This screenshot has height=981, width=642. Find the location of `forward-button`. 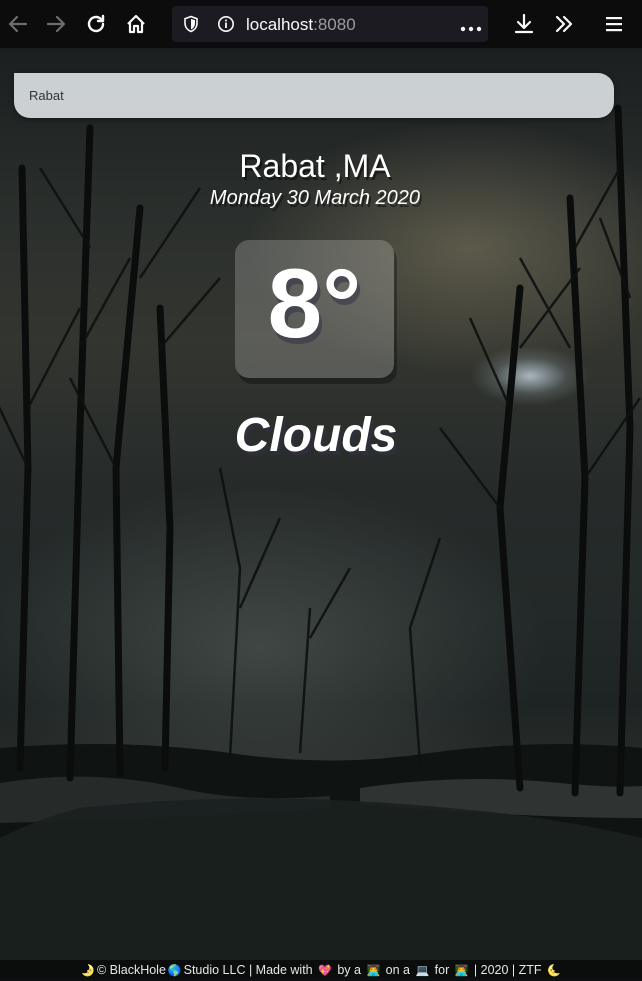

forward-button is located at coordinates (56, 24).